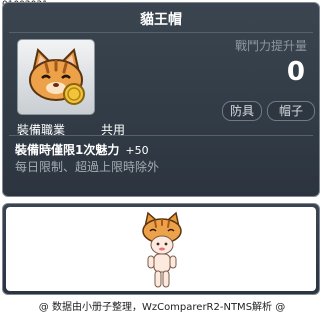 The height and width of the screenshot is (315, 324). Describe the element at coordinates (270, 46) in the screenshot. I see `power-increase-label: 戰鬥力提升量` at that location.